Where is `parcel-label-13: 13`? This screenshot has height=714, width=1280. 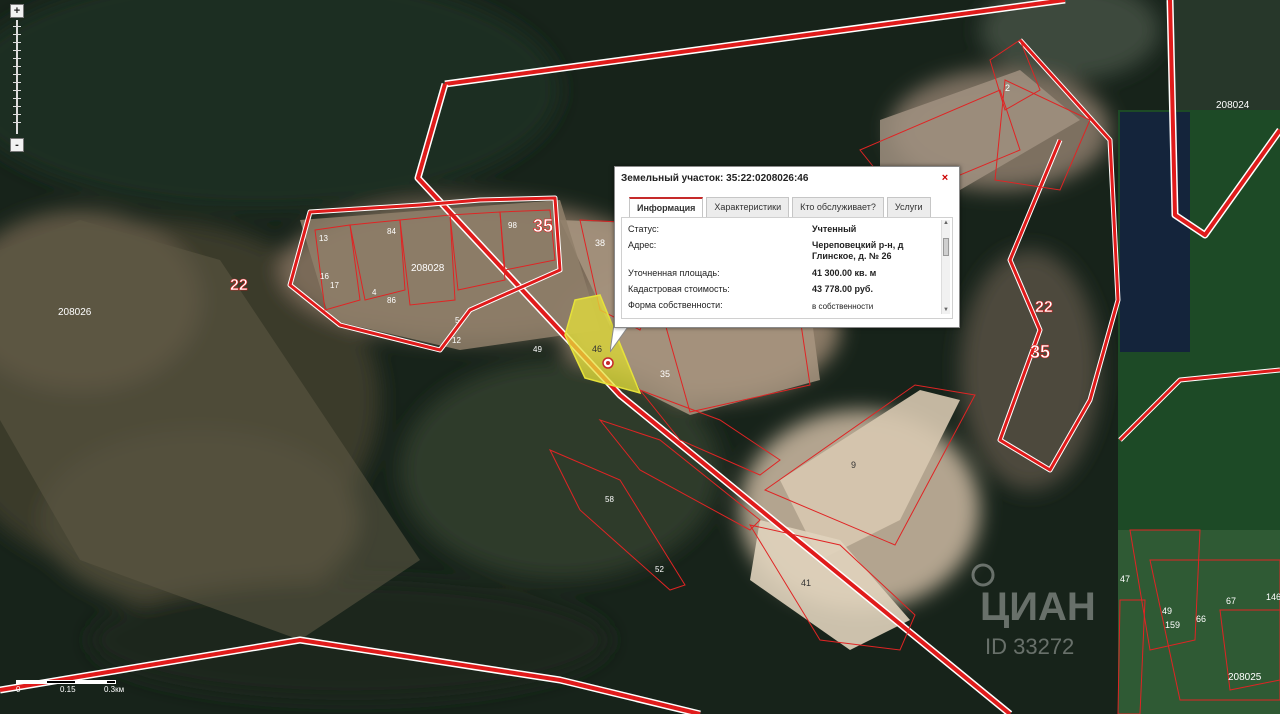 parcel-label-13: 13 is located at coordinates (323, 238).